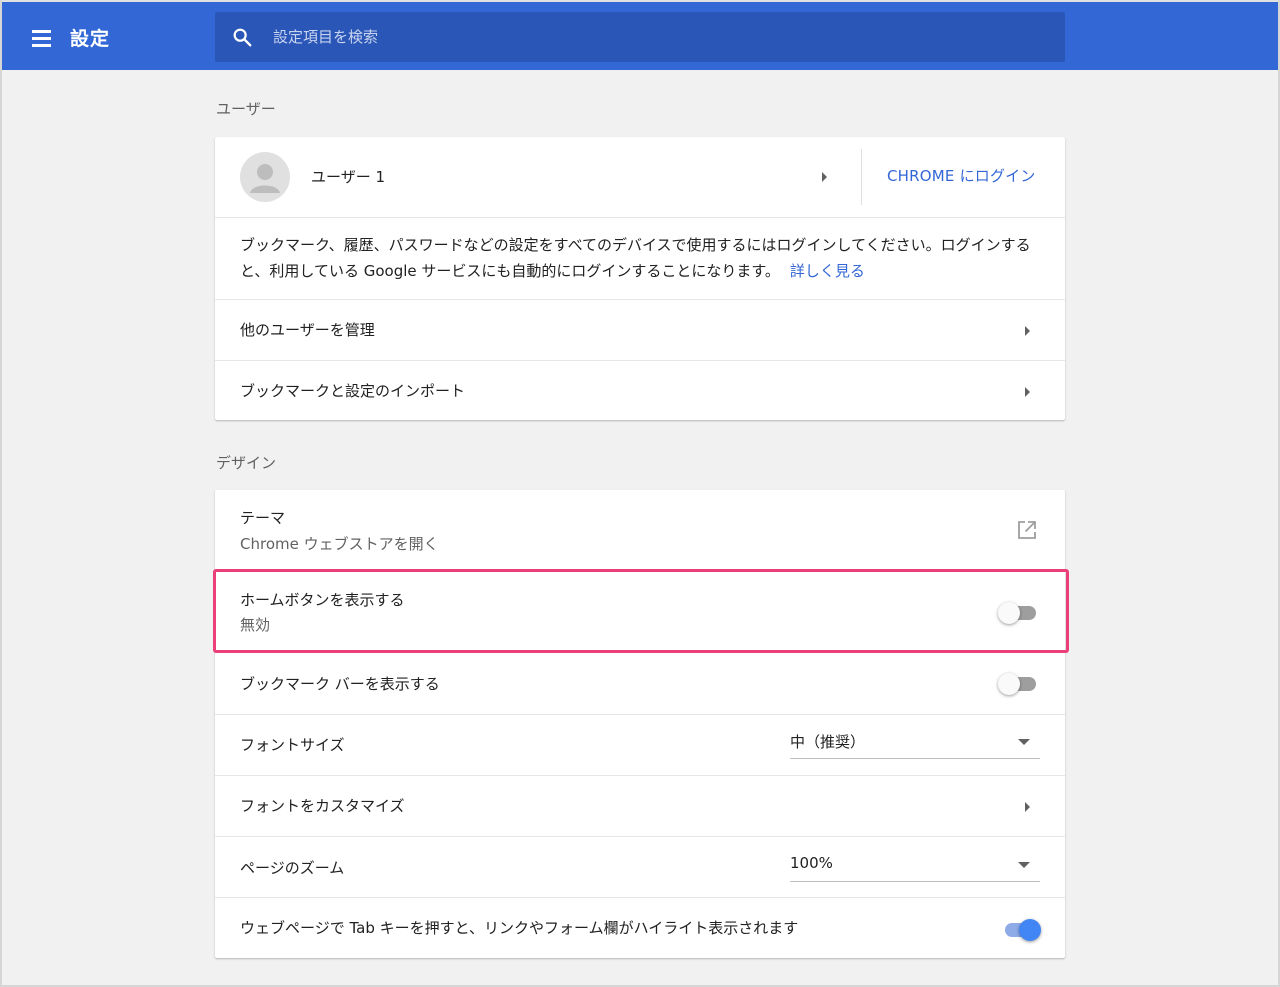 Image resolution: width=1280 pixels, height=987 pixels. Describe the element at coordinates (915, 742) in the screenshot. I see `font-size-select: 中（推奨）` at that location.